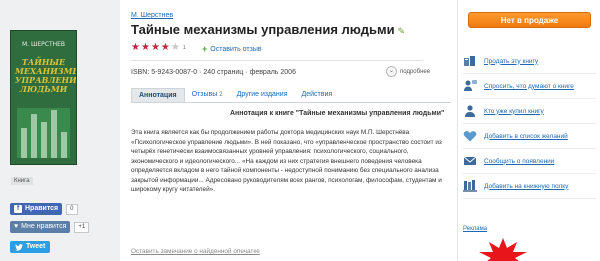  Describe the element at coordinates (16, 226) in the screenshot. I see `vk-heart-icon: ♥` at that location.